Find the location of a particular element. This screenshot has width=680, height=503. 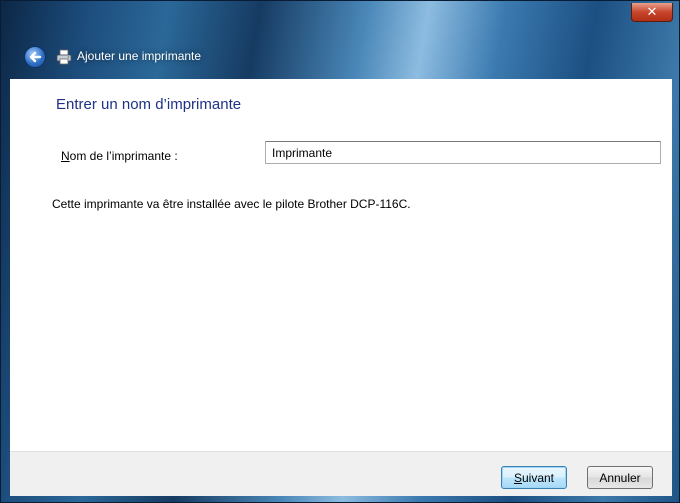

close-button: ✕ is located at coordinates (652, 12).